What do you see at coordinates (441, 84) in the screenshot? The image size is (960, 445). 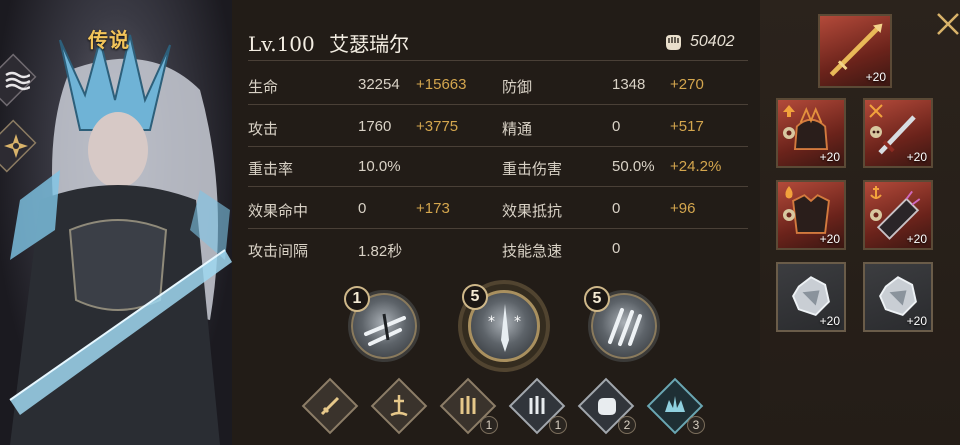 I see `stat-bonus: +15663` at bounding box center [441, 84].